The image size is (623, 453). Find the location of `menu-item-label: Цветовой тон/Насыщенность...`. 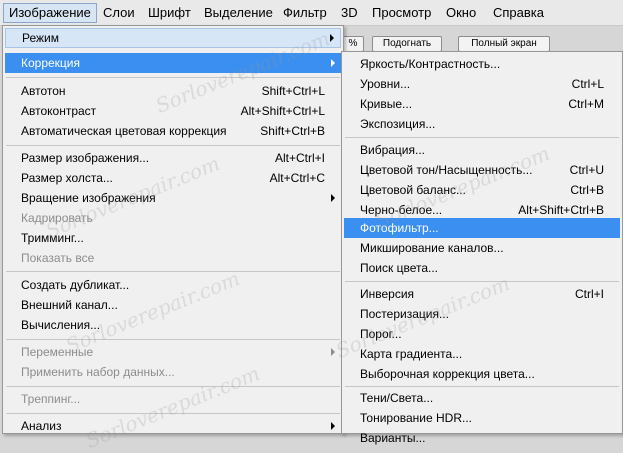

menu-item-label: Цветовой тон/Насыщенность... is located at coordinates (446, 170).